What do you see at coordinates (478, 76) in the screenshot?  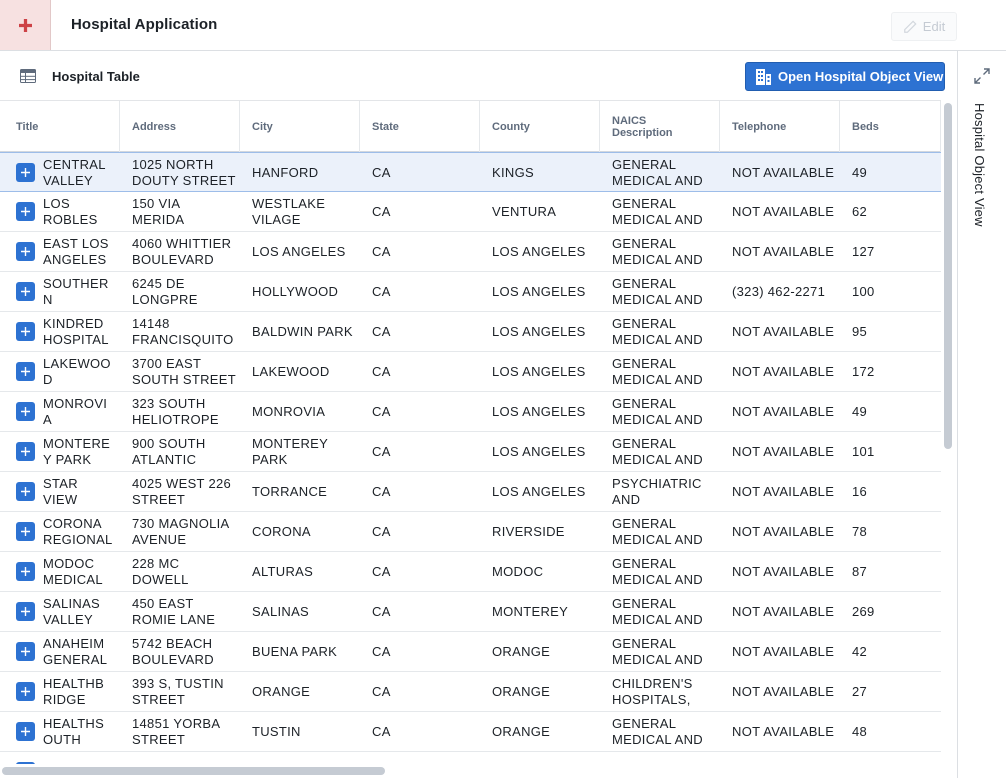 I see `panel-header: Hospital Table Open Hospital Object View` at bounding box center [478, 76].